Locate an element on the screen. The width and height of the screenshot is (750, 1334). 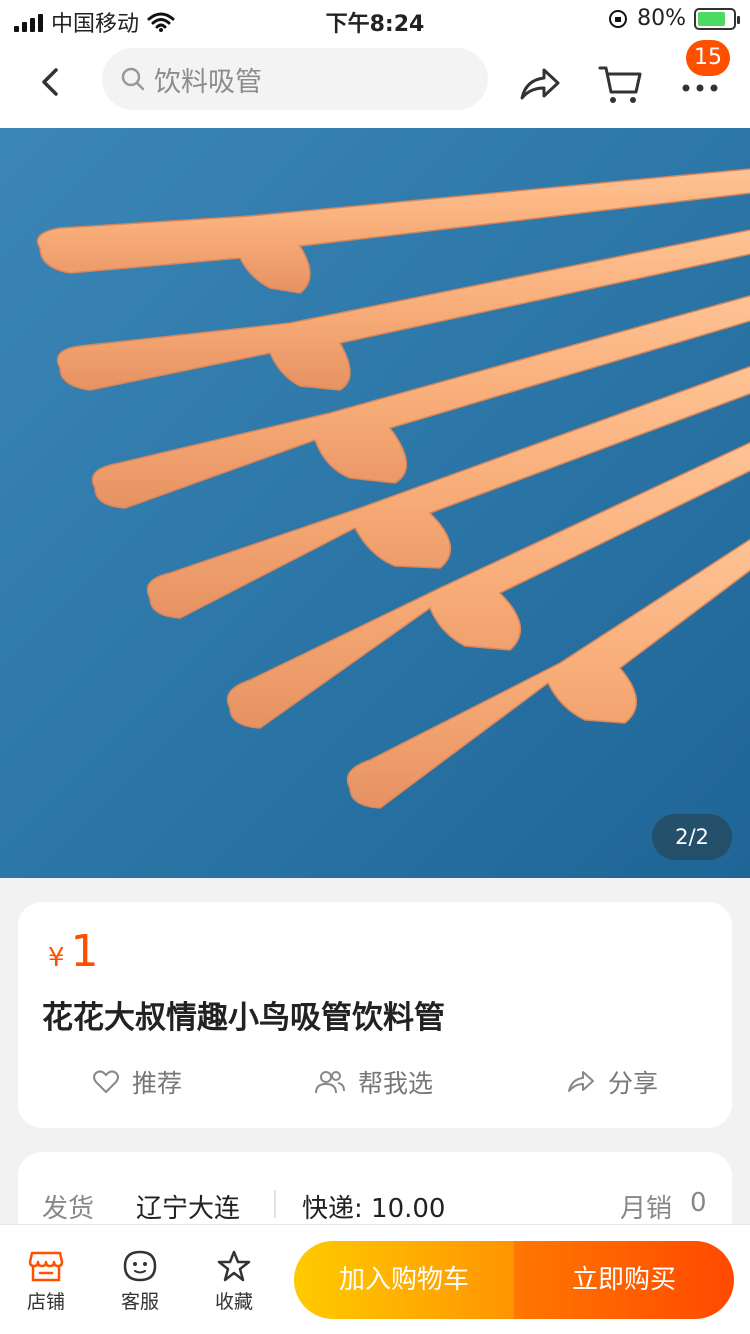
orientation-lock-icon is located at coordinates (618, 18).